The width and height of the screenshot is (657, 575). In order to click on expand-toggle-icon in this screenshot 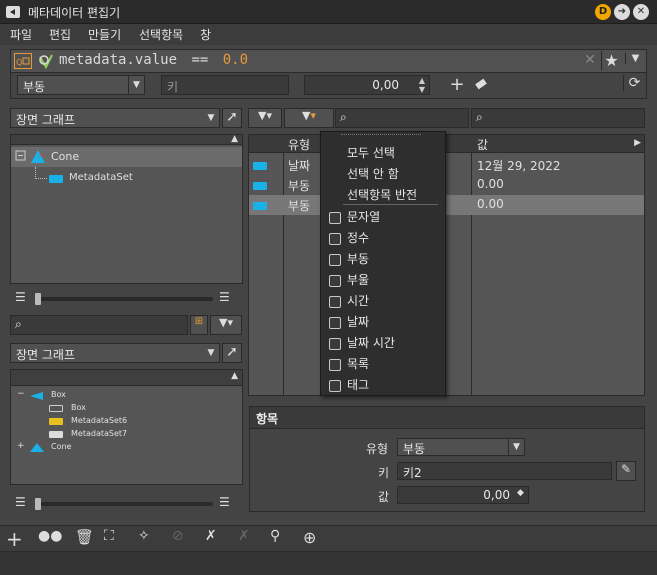, I will do `click(21, 157)`.